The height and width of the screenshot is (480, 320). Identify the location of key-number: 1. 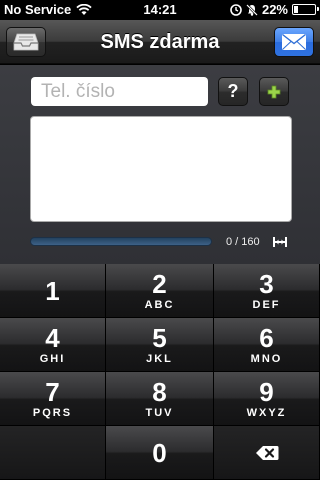
(52, 290).